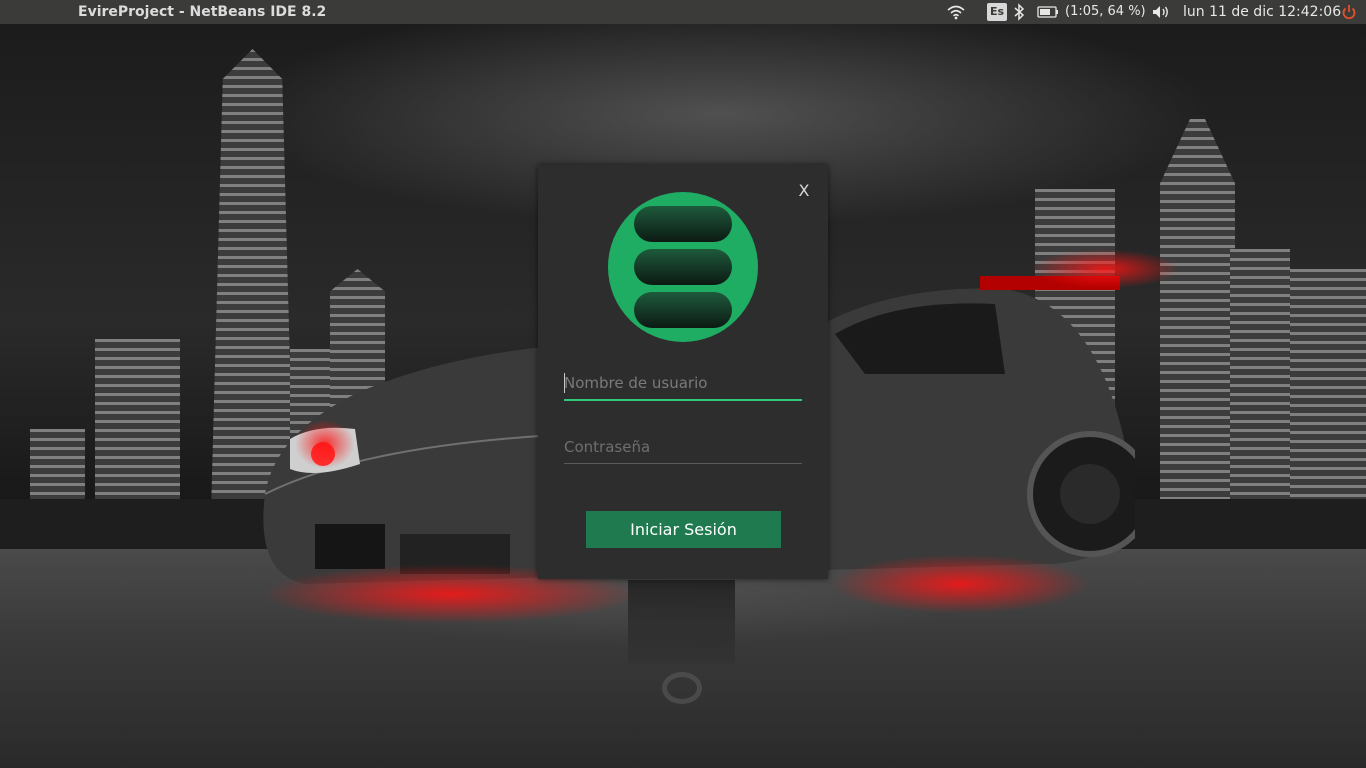  What do you see at coordinates (804, 191) in the screenshot?
I see `close-button: X` at bounding box center [804, 191].